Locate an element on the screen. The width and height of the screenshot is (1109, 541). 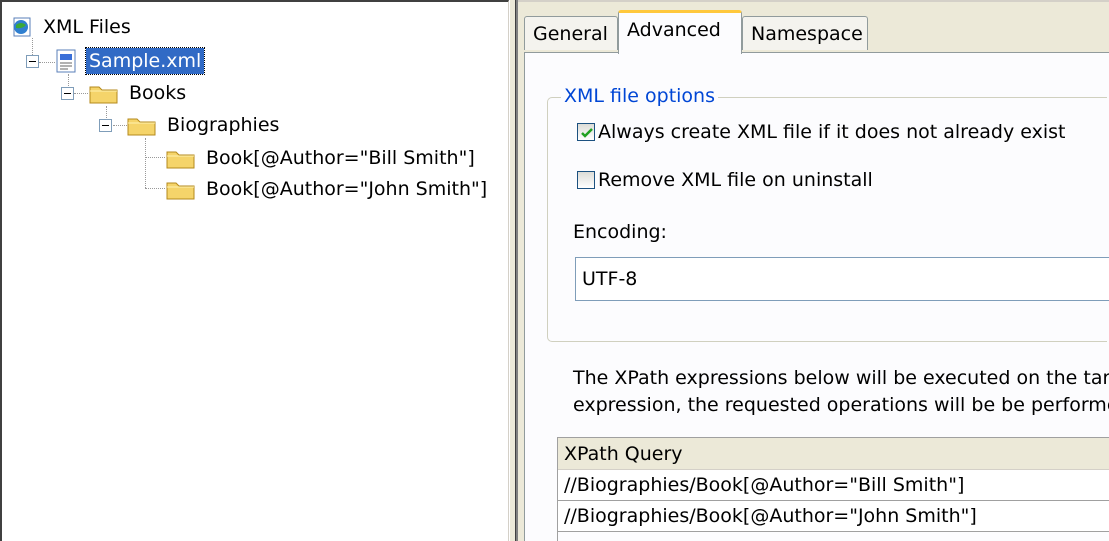
checkbox-unchecked-icon is located at coordinates (586, 180).